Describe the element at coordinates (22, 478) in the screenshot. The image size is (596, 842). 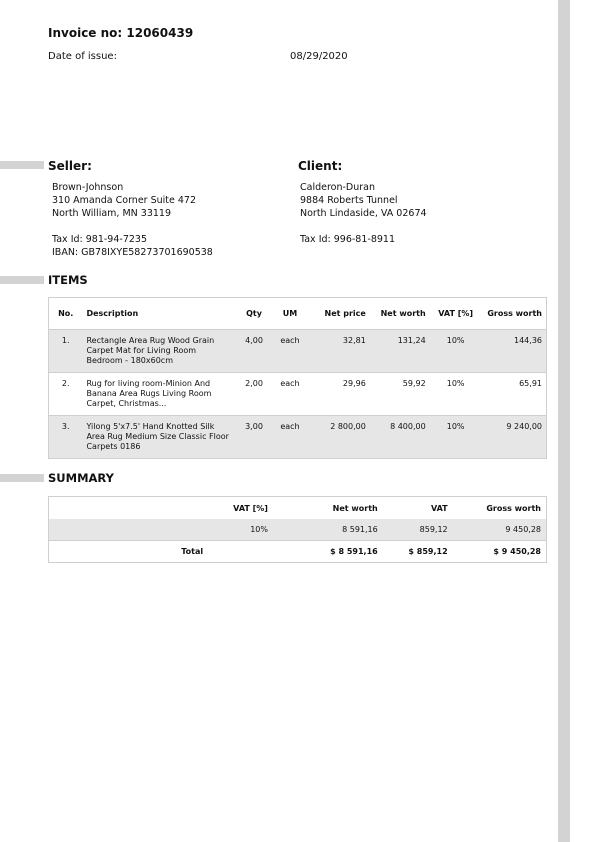
I see `summary-section-marker` at that location.